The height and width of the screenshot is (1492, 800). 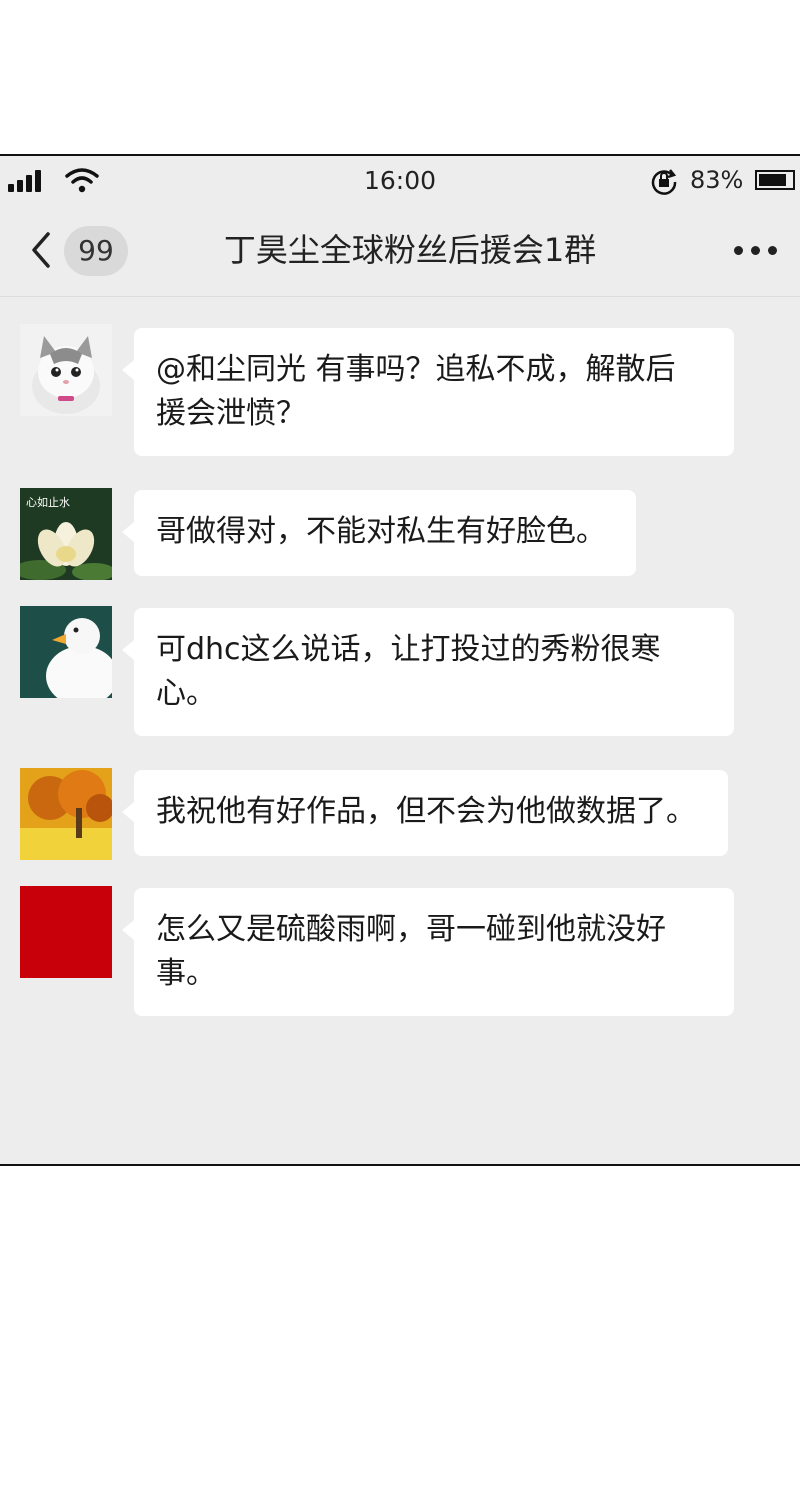 What do you see at coordinates (772, 180) in the screenshot?
I see `battery-level` at bounding box center [772, 180].